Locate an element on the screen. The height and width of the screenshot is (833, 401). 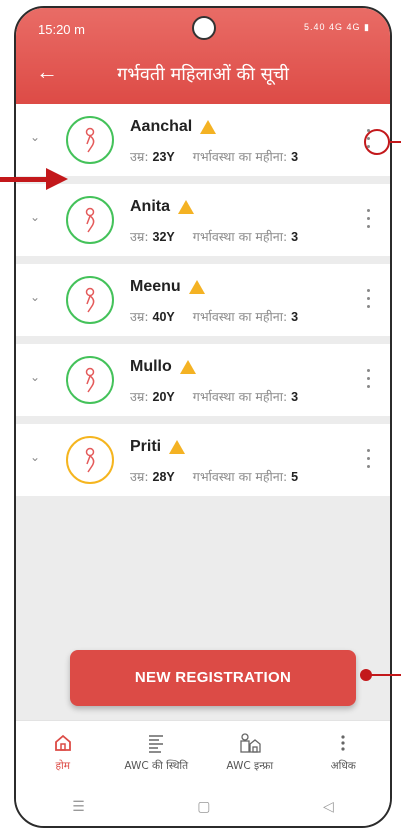
page-title: गर्भवती महिलाओं की सूची is located at coordinates (203, 74).